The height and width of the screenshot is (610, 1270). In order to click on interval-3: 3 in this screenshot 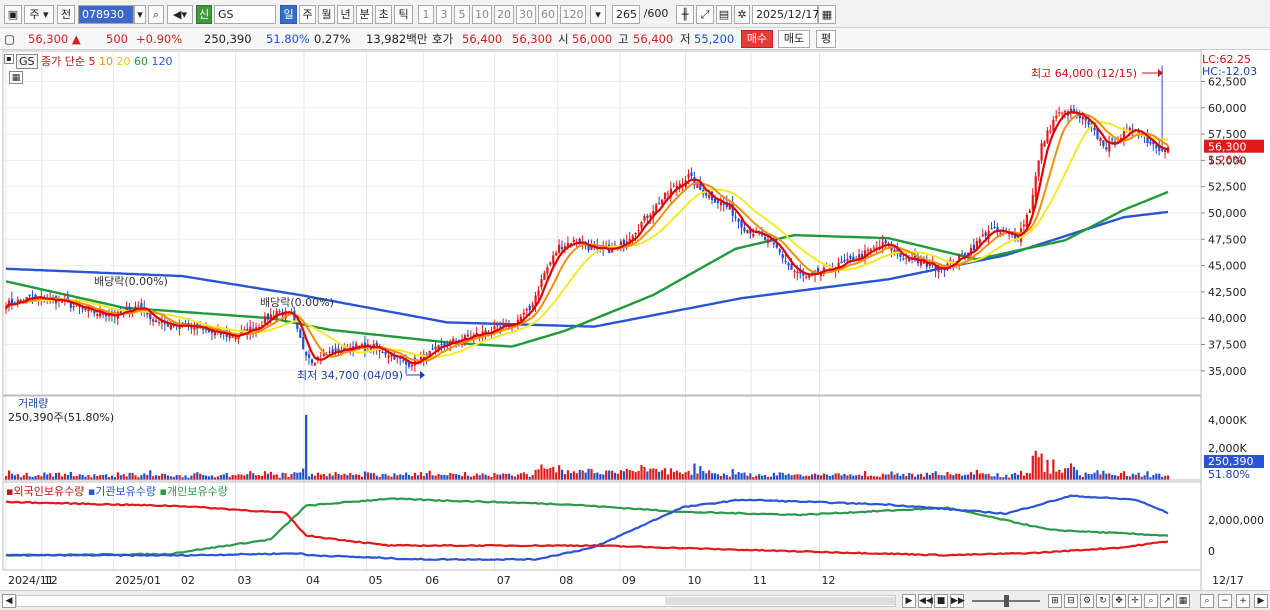, I will do `click(444, 14)`.